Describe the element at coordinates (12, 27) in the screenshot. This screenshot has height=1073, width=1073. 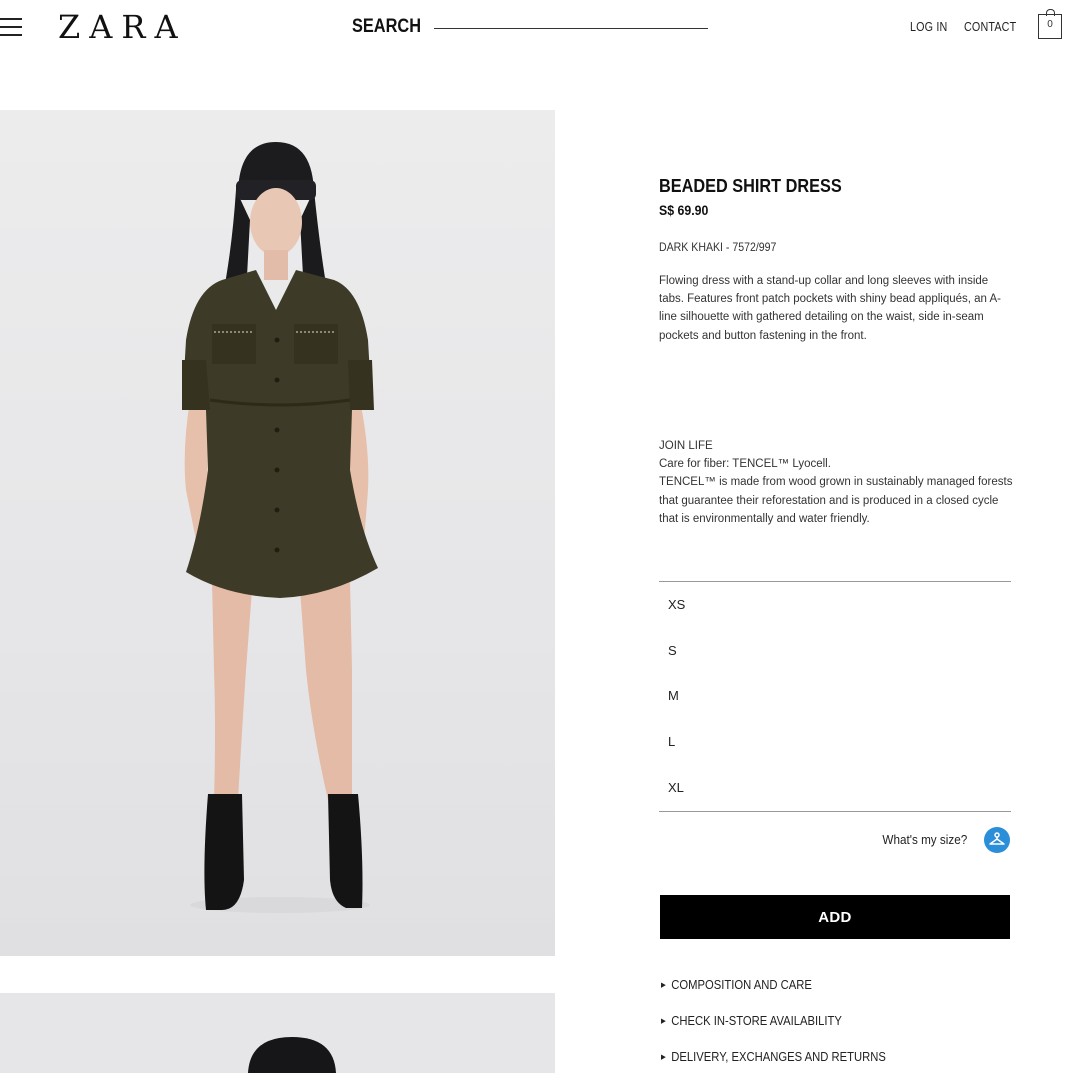
I see `menu-icon` at that location.